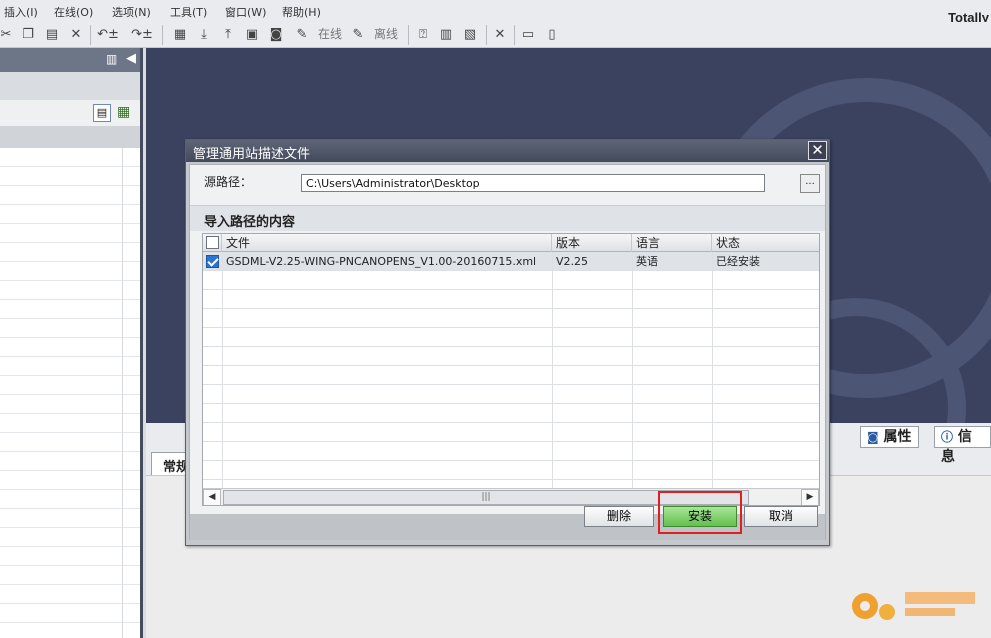 This screenshot has height=638, width=991. What do you see at coordinates (245, 12) in the screenshot?
I see `menu-window: 窗口(W)` at bounding box center [245, 12].